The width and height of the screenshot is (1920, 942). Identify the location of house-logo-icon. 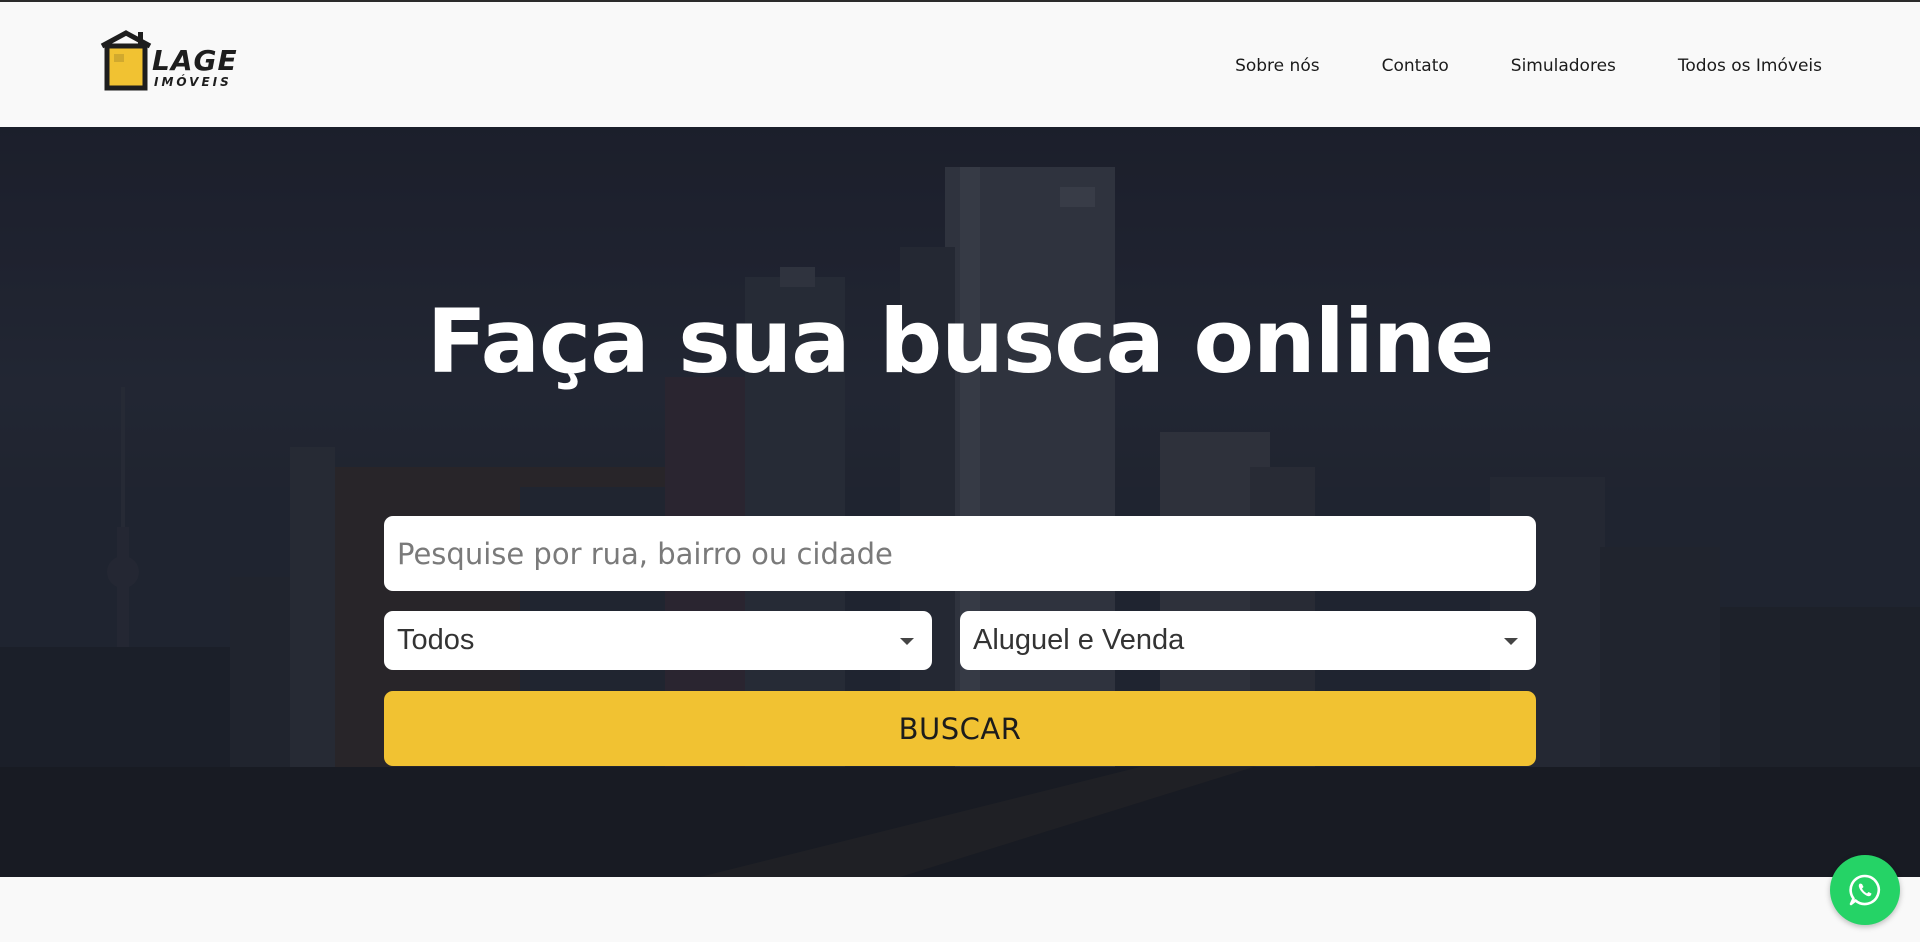
(126, 60).